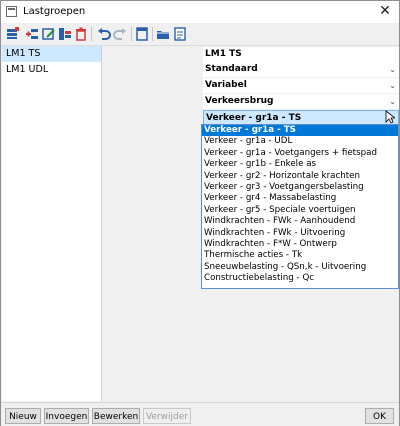 The image size is (400, 426). I want to click on list-item: LM1 UDL, so click(51, 70).